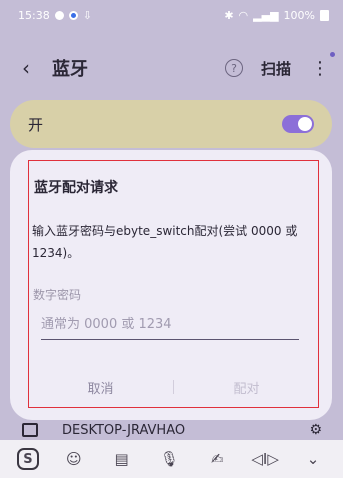  I want to click on status-bar: 15:38 ⇩ ✱ ◠ ▂▄▆ 100%, so click(171, 15).